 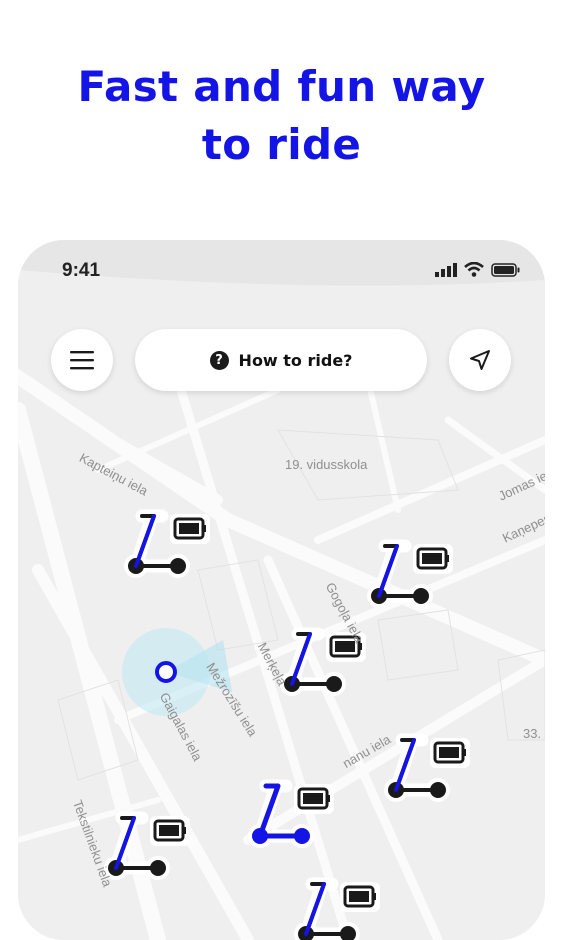 I want to click on headline: Fast and fun way to ride, so click(x=281, y=116).